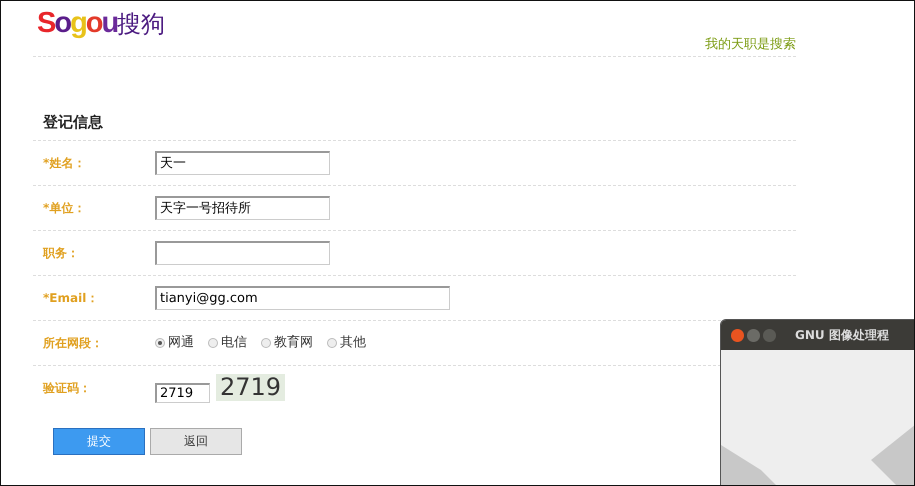  Describe the element at coordinates (73, 343) in the screenshot. I see `field-label: 所在网段：` at that location.